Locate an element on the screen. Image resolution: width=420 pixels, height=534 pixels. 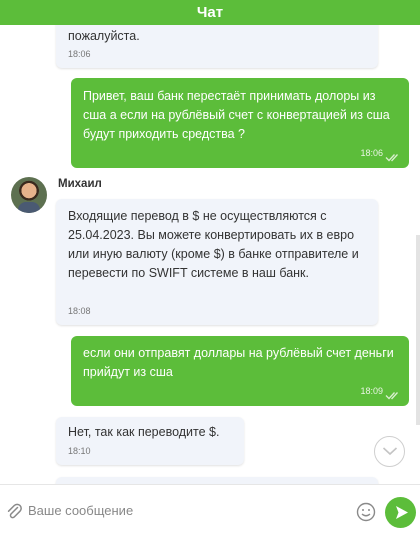
chat-header: Чат is located at coordinates (210, 12).